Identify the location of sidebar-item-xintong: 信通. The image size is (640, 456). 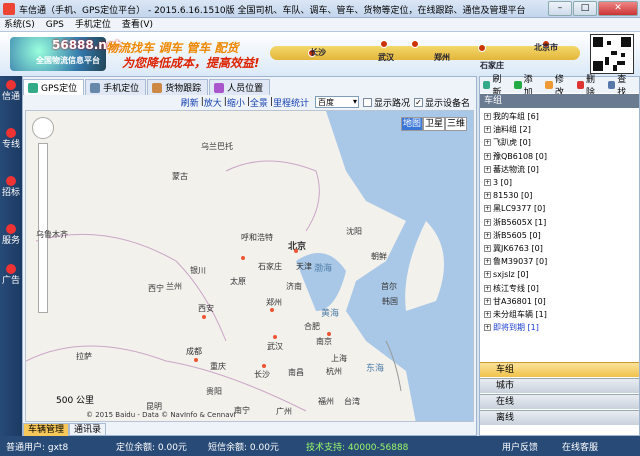
(11, 91).